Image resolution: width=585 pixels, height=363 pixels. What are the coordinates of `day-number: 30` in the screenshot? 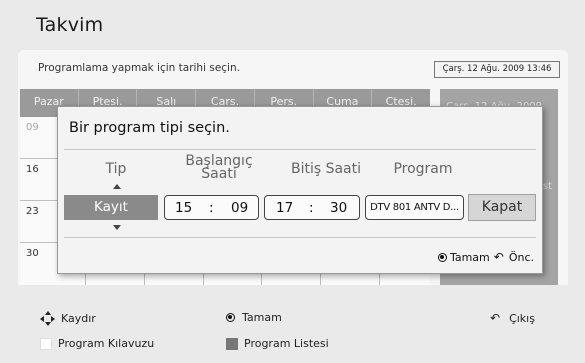 It's located at (32, 253).